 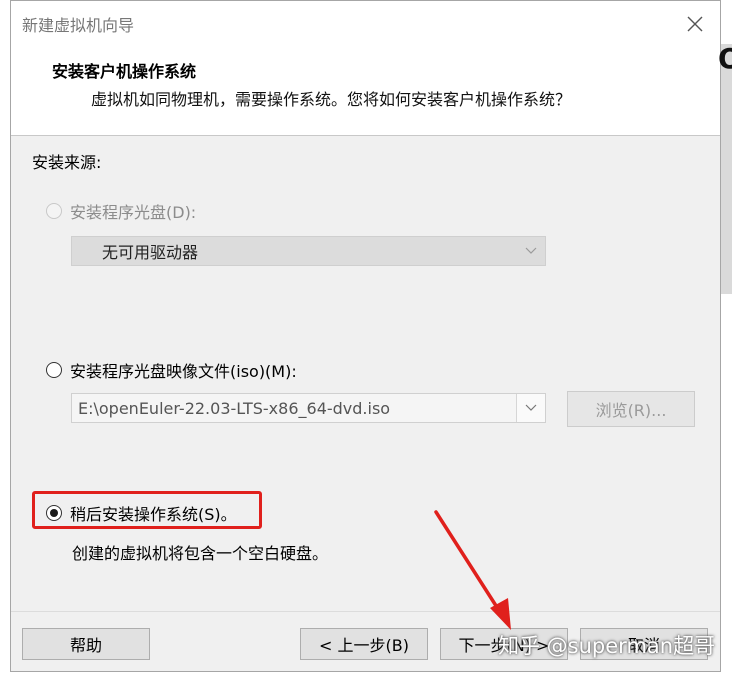 I want to click on footer-separator, so click(x=365, y=611).